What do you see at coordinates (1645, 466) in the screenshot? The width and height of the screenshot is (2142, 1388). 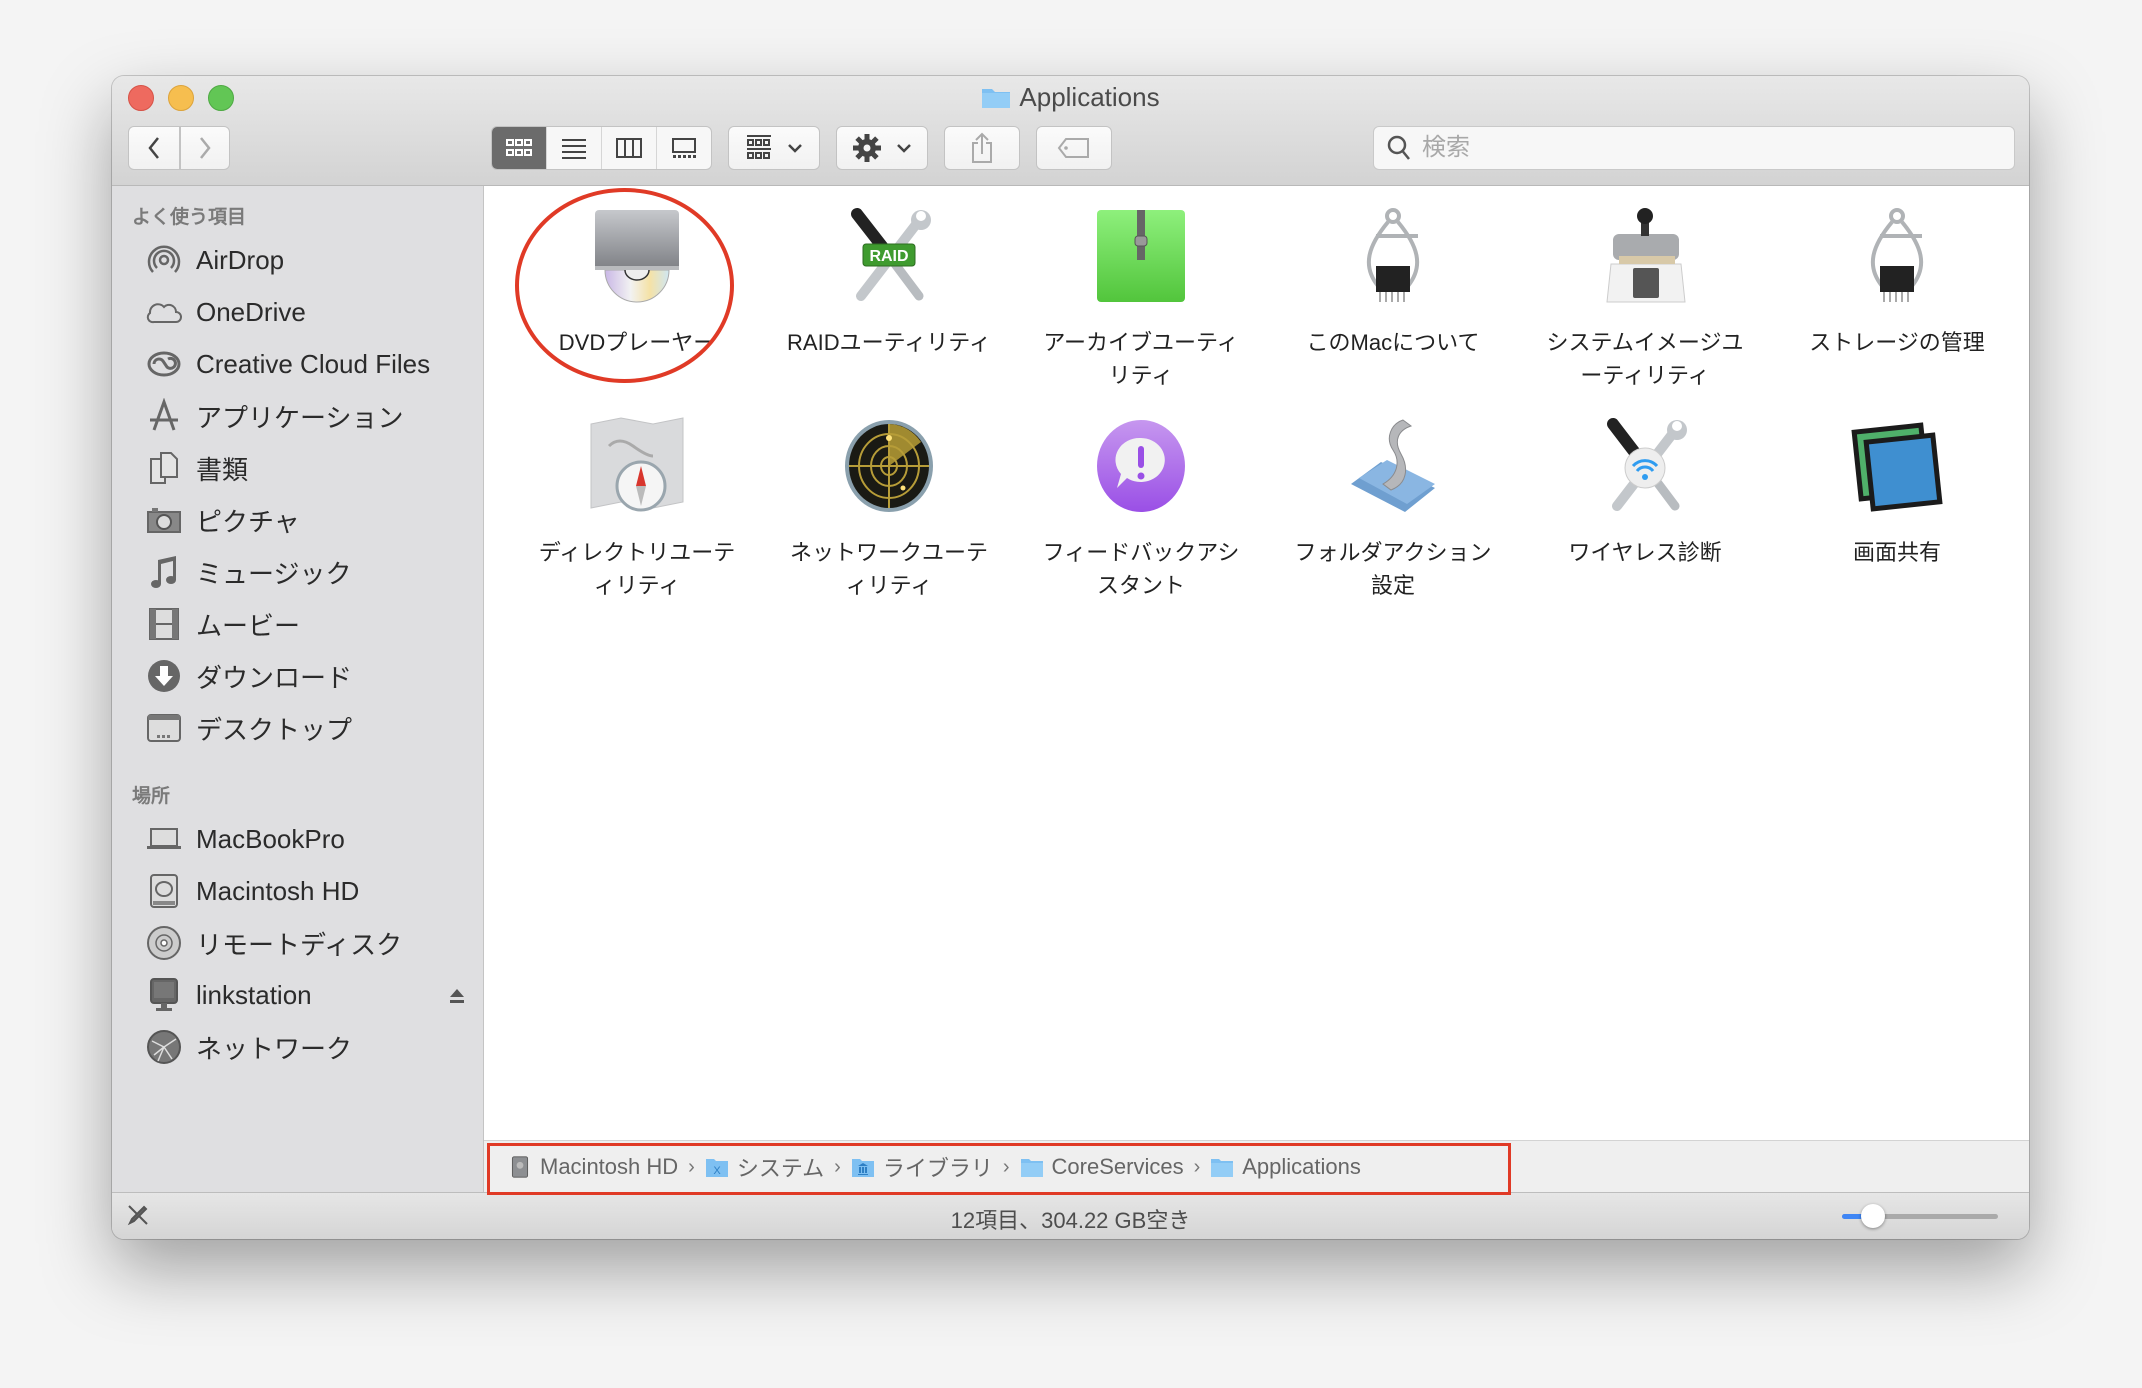 I see `wireless-diagnostics-icon` at bounding box center [1645, 466].